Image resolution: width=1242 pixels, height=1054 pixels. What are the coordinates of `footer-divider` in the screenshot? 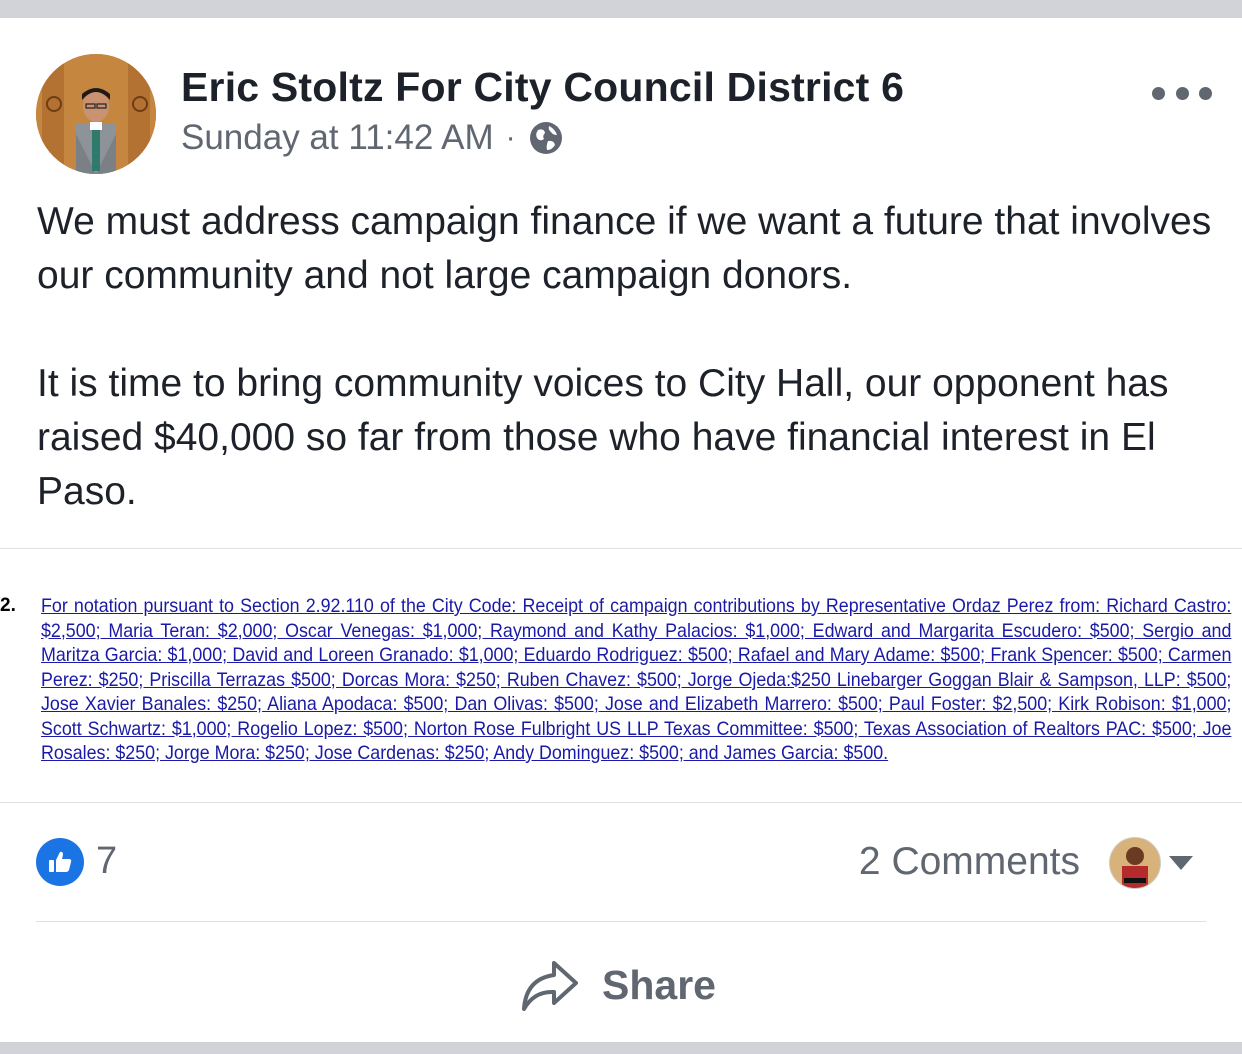 It's located at (621, 921).